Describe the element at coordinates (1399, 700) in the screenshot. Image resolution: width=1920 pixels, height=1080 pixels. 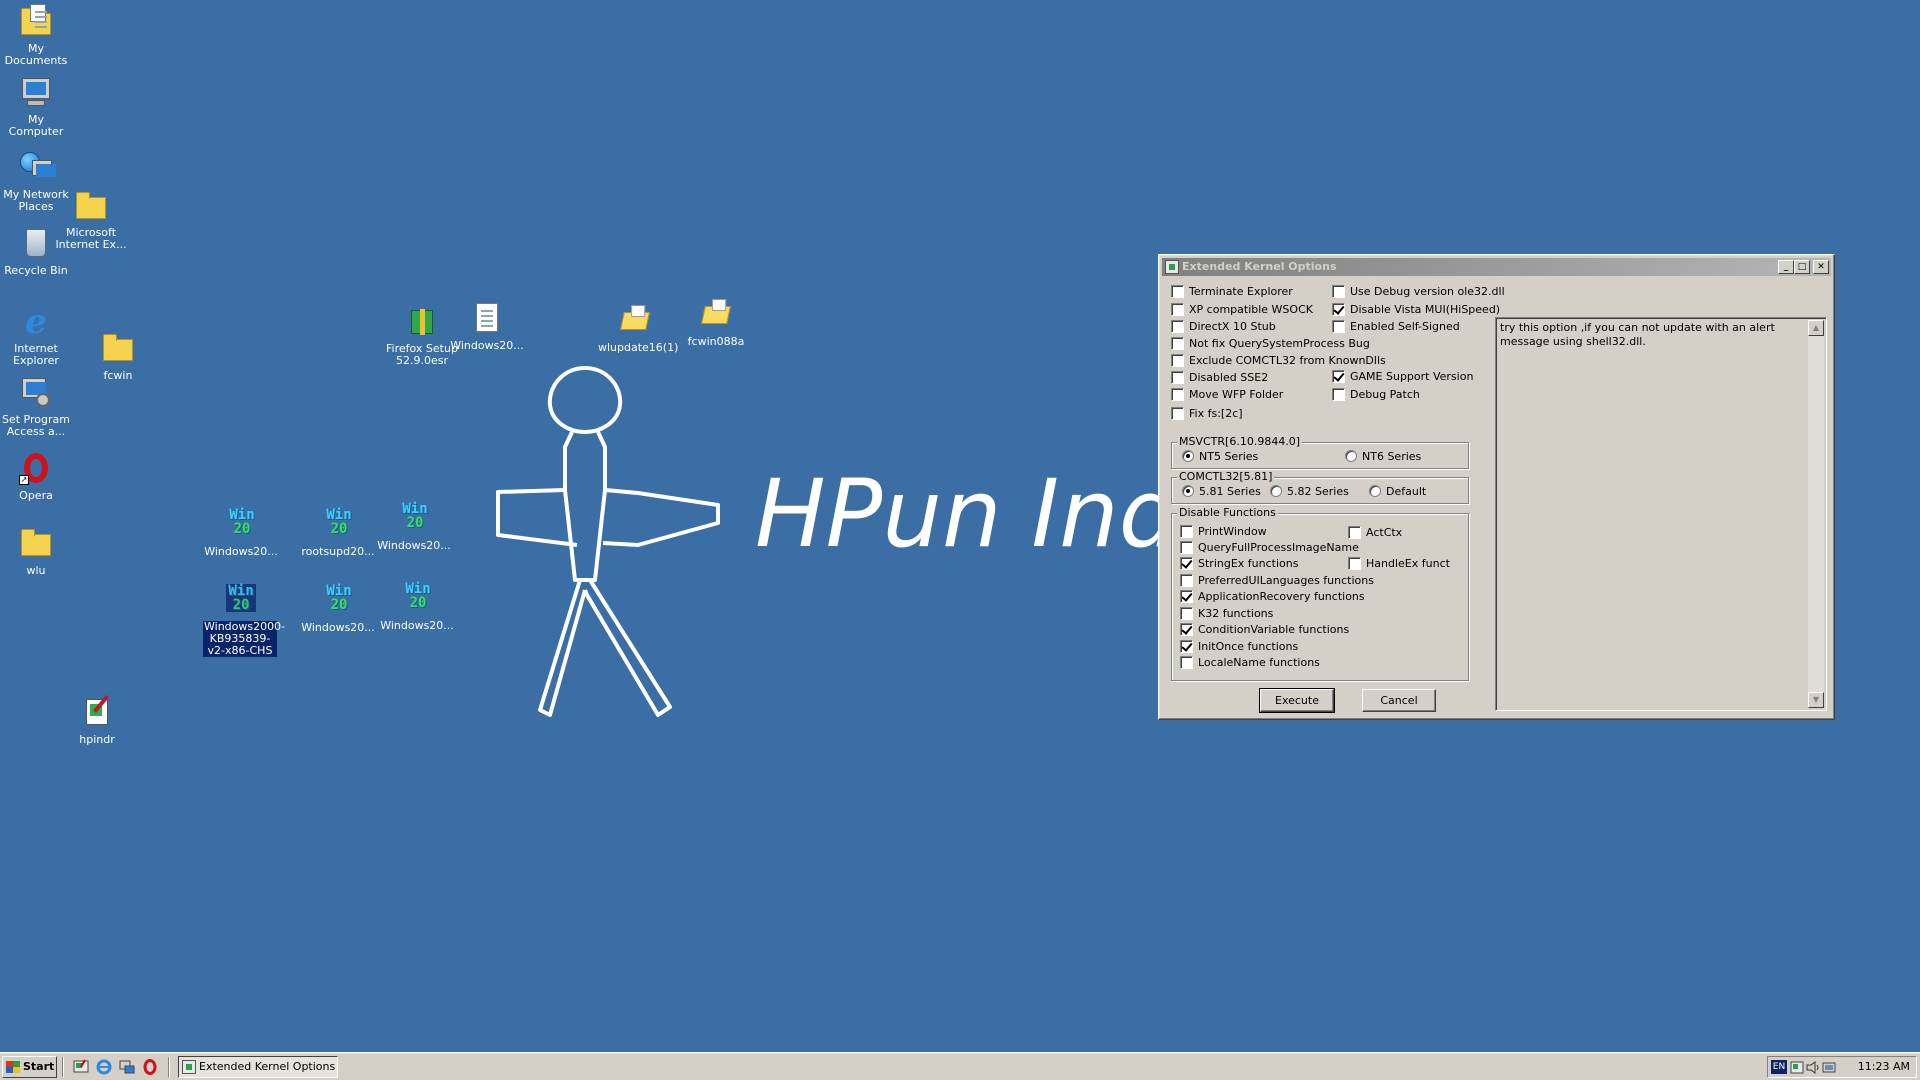
I see `cancel-button: Cancel` at that location.